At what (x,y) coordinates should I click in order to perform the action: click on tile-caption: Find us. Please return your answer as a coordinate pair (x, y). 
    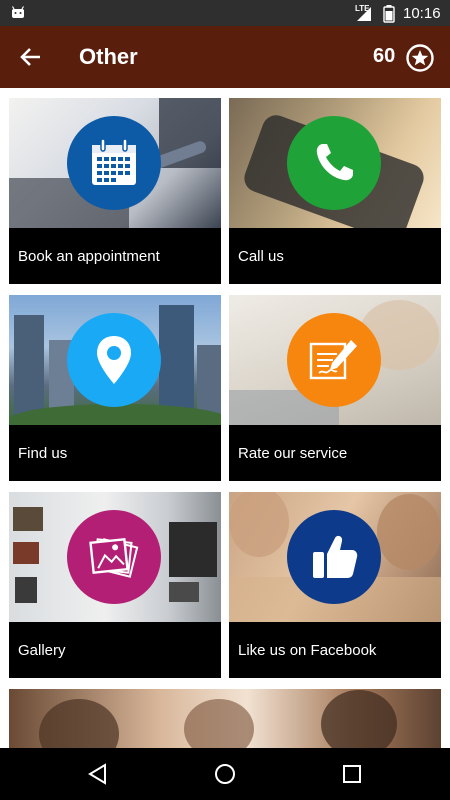
    Looking at the image, I should click on (115, 453).